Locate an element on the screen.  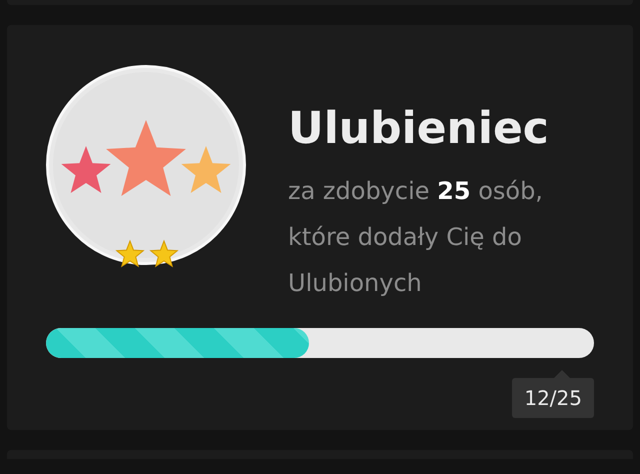
two-stars-icon is located at coordinates (147, 254).